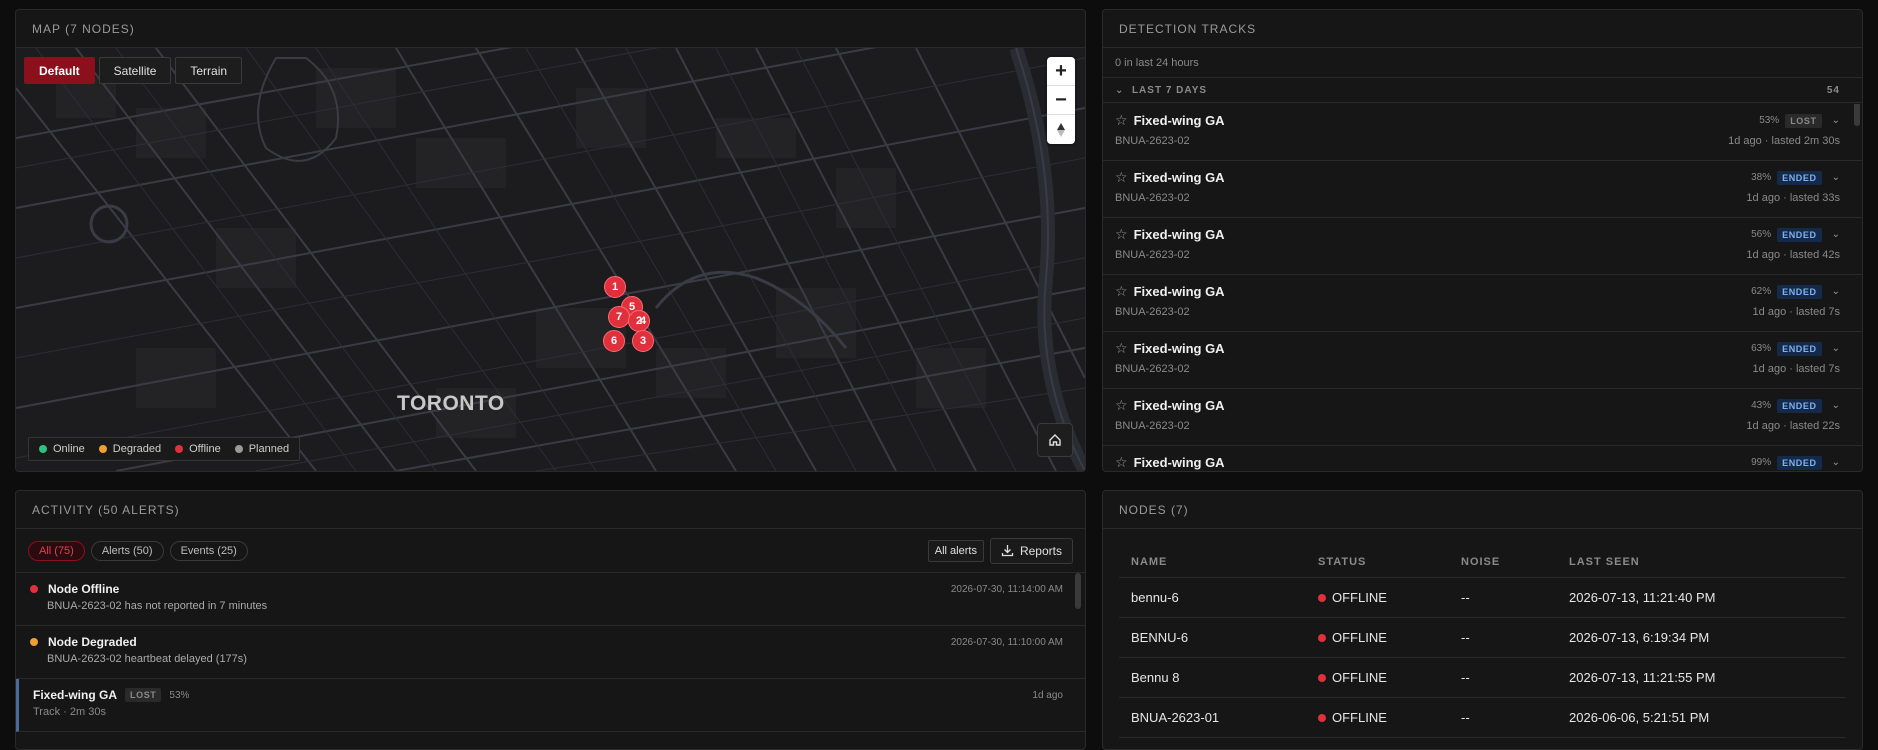 The height and width of the screenshot is (750, 1878). I want to click on column-header-name: NAME, so click(1218, 562).